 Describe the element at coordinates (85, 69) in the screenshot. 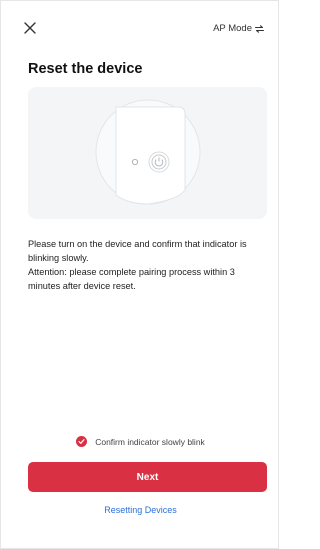

I see `page-title: Reset the device` at that location.